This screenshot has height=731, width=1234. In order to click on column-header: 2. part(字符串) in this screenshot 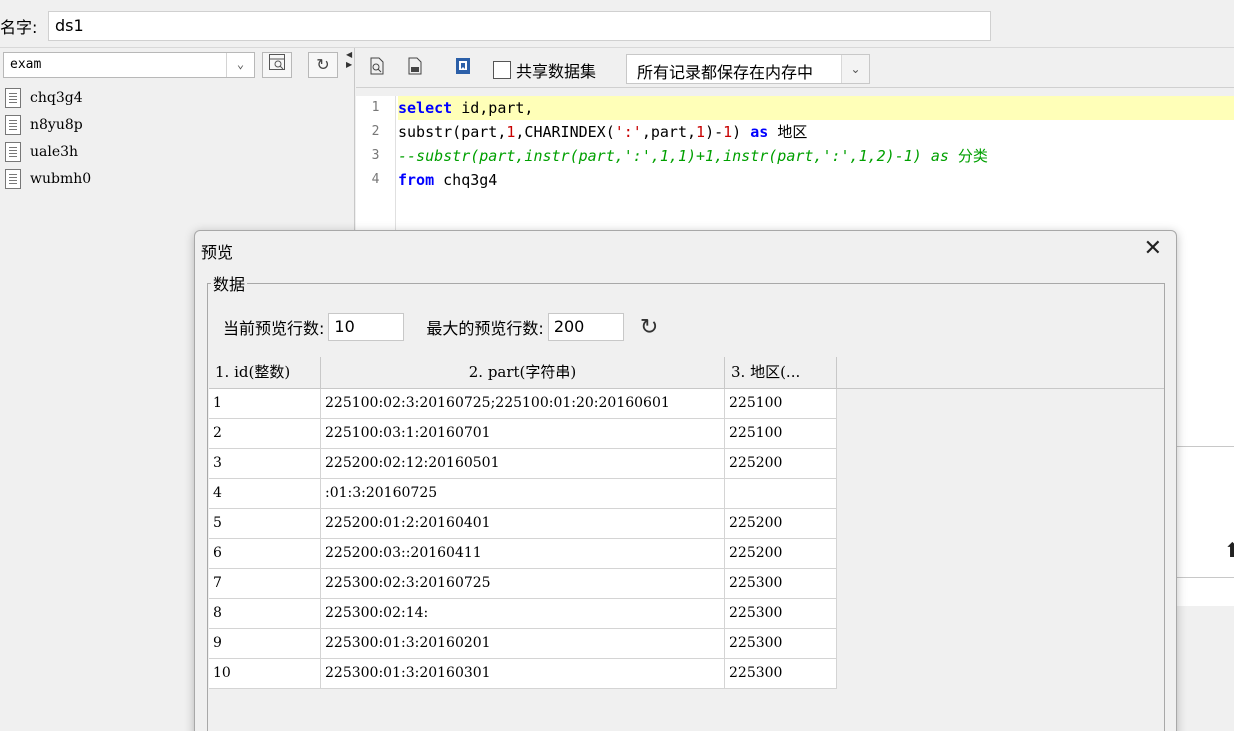, I will do `click(523, 373)`.